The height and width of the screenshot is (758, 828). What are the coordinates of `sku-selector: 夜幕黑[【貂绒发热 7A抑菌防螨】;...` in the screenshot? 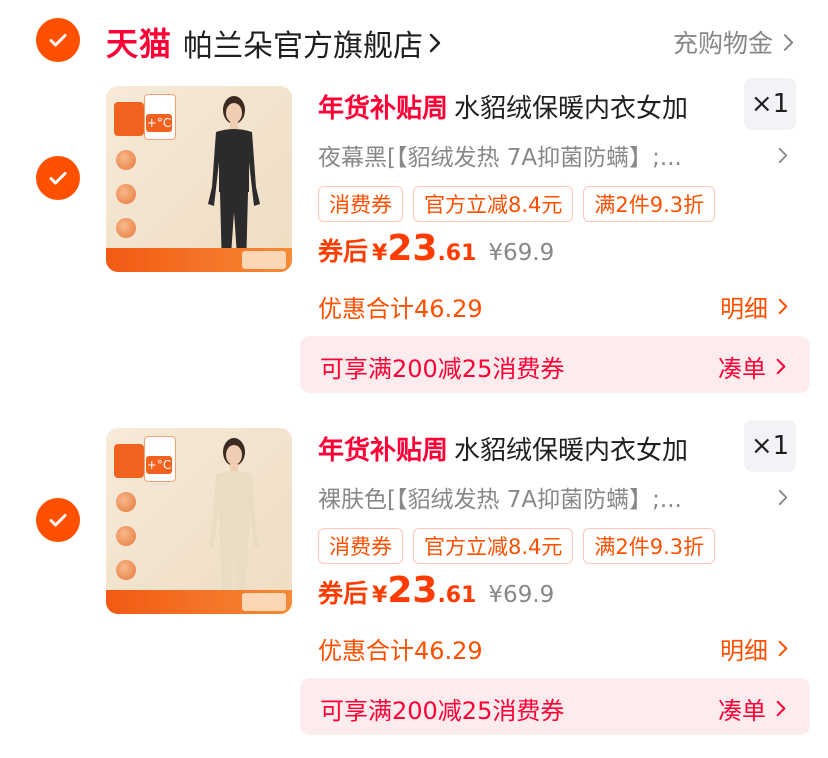 It's located at (553, 155).